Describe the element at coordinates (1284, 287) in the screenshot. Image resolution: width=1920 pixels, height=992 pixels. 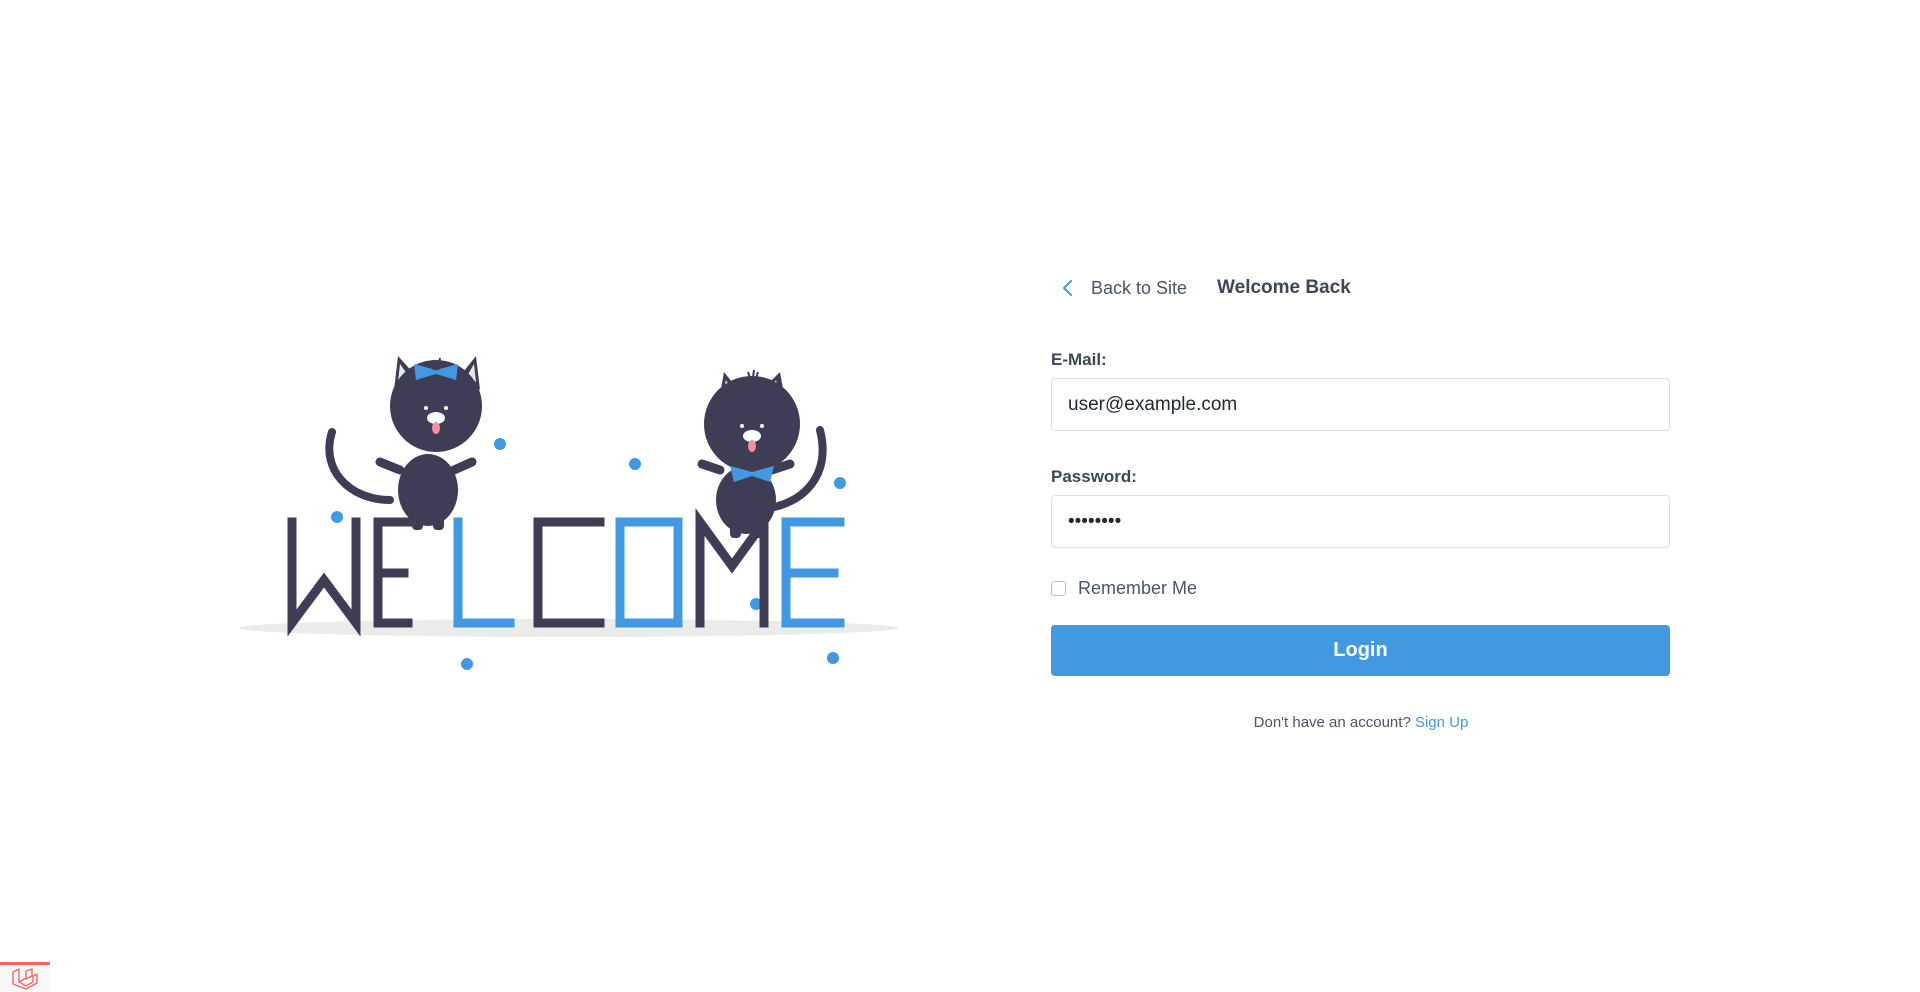
I see `page-title: Welcome Back` at that location.